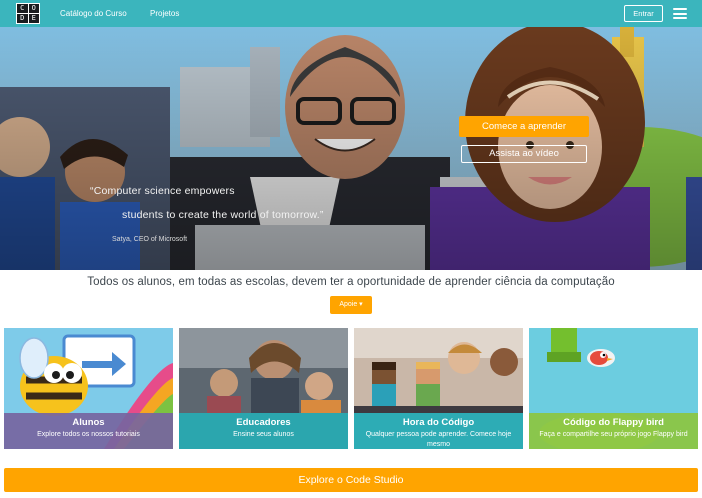 The width and height of the screenshot is (702, 498). What do you see at coordinates (164, 13) in the screenshot?
I see `nav-projects: Projetos` at bounding box center [164, 13].